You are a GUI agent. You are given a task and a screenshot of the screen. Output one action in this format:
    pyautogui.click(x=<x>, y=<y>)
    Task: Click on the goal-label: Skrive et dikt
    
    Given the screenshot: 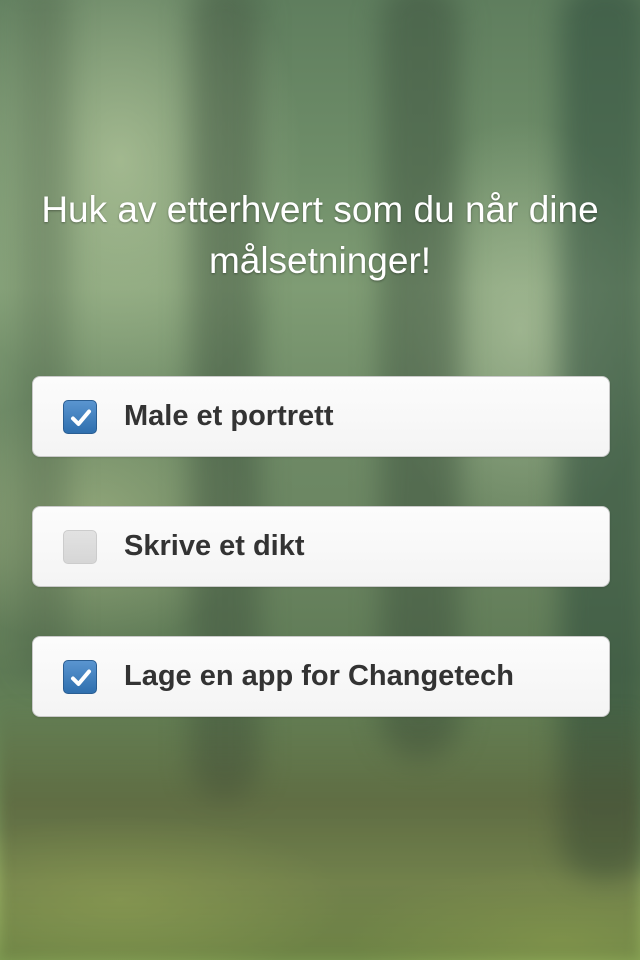 What is the action you would take?
    pyautogui.click(x=214, y=546)
    